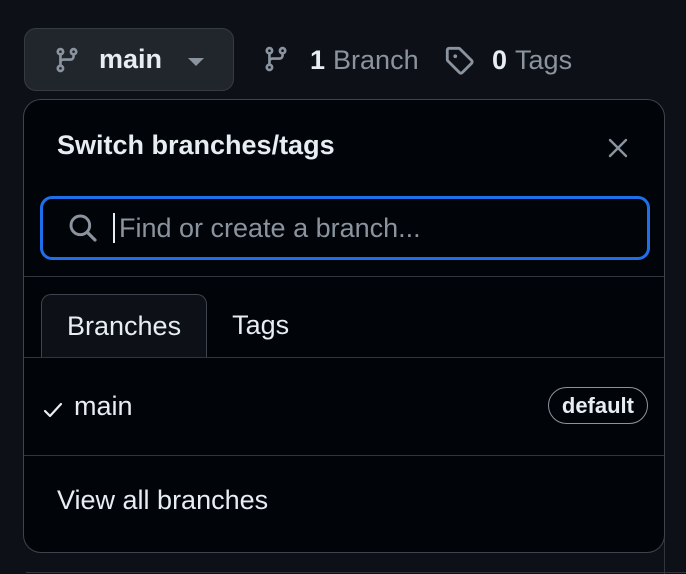  I want to click on search-icon, so click(83, 228).